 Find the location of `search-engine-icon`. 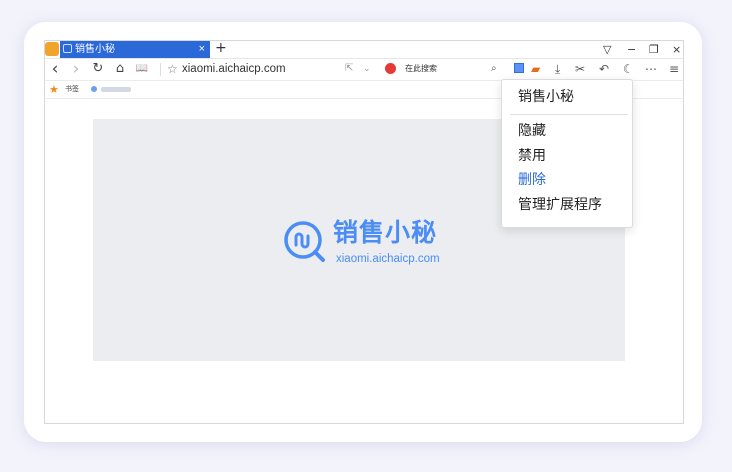

search-engine-icon is located at coordinates (390, 68).